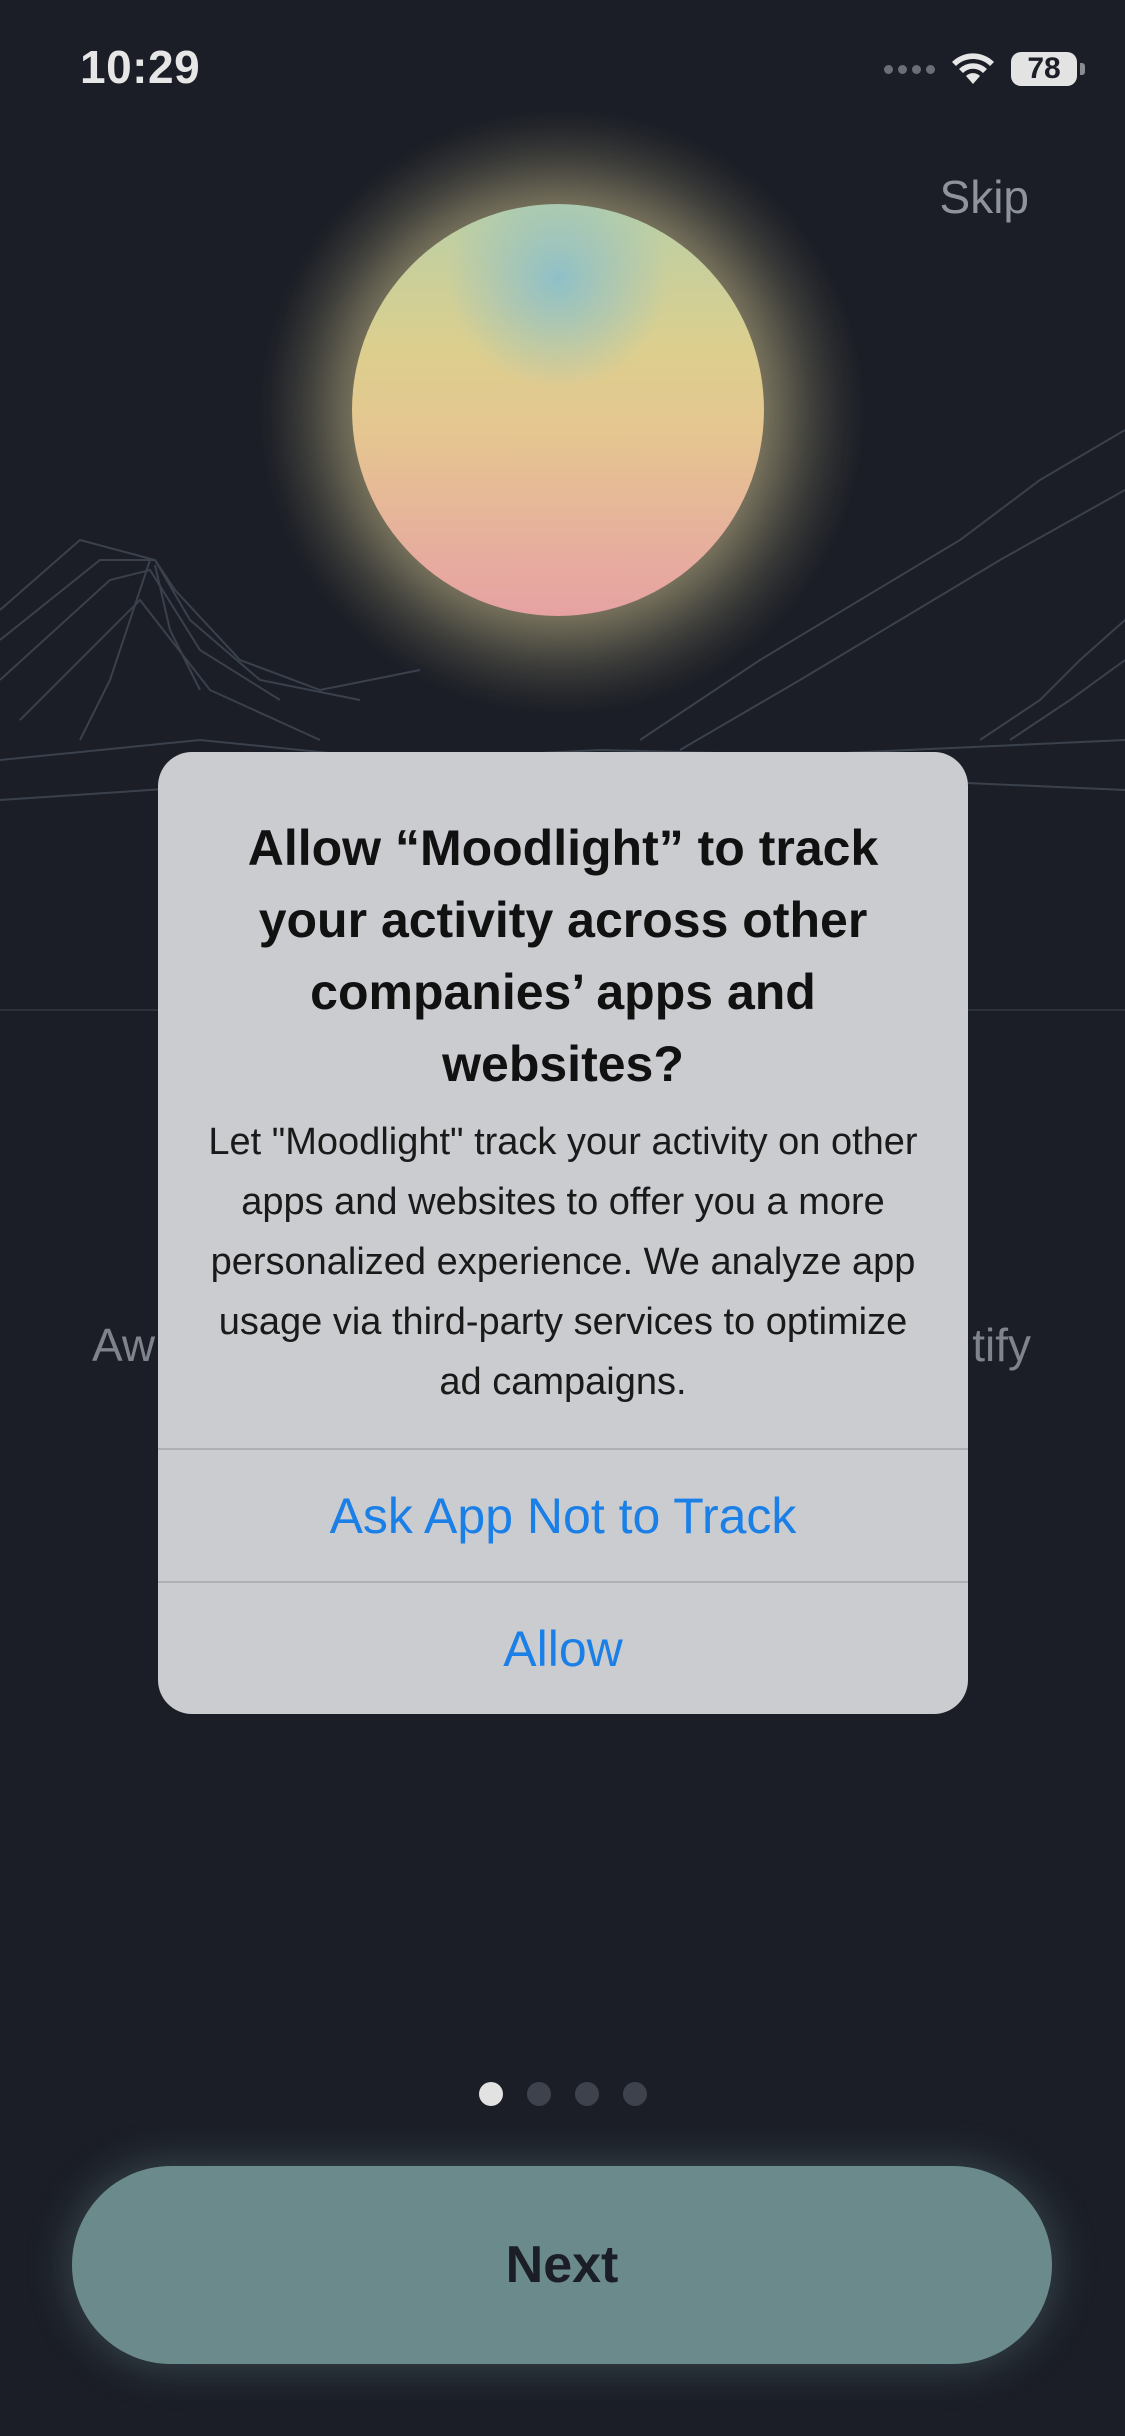 The image size is (1125, 2436). I want to click on feature-text-right: tify, so click(1001, 1345).